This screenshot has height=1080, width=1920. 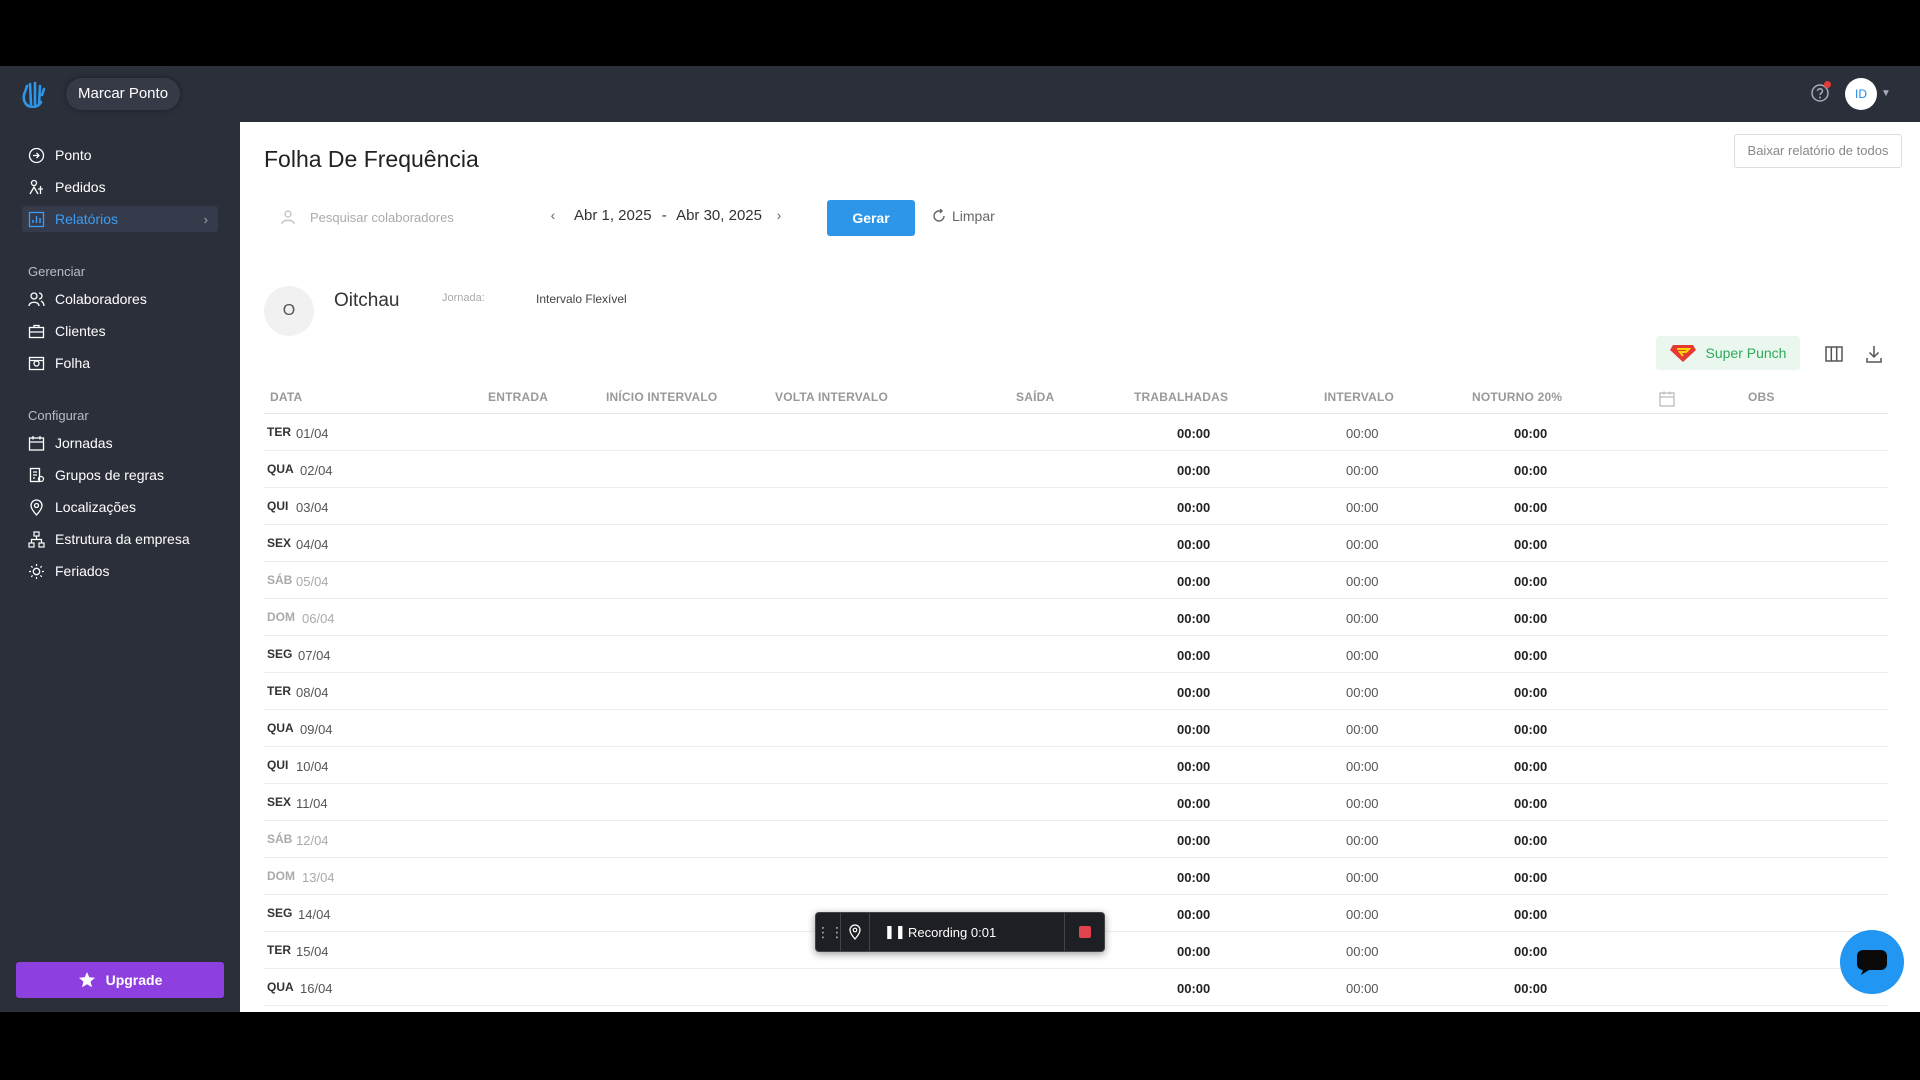 What do you see at coordinates (1861, 94) in the screenshot?
I see `user-avatar: ID` at bounding box center [1861, 94].